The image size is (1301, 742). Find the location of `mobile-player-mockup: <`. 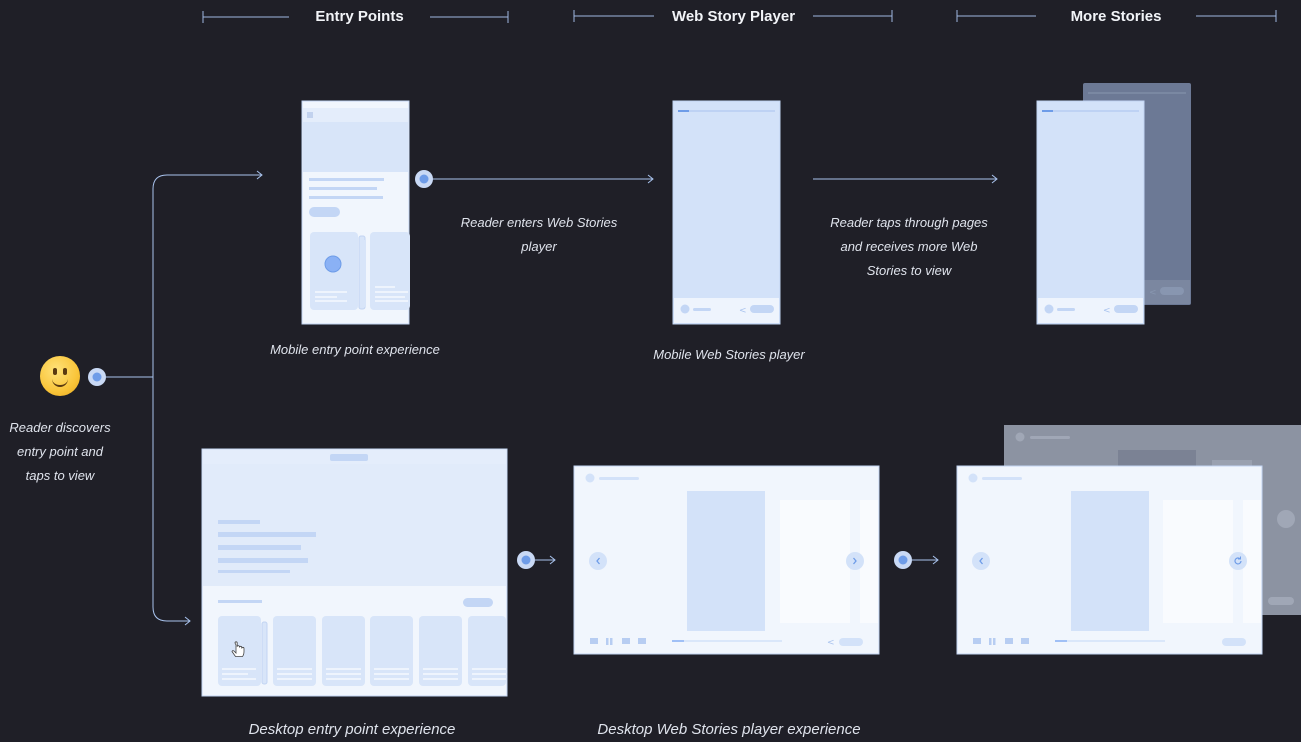

mobile-player-mockup: < is located at coordinates (726, 212).